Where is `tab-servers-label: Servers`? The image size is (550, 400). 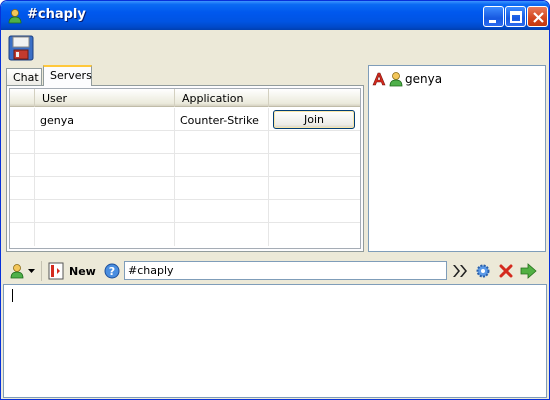 tab-servers-label: Servers is located at coordinates (71, 75).